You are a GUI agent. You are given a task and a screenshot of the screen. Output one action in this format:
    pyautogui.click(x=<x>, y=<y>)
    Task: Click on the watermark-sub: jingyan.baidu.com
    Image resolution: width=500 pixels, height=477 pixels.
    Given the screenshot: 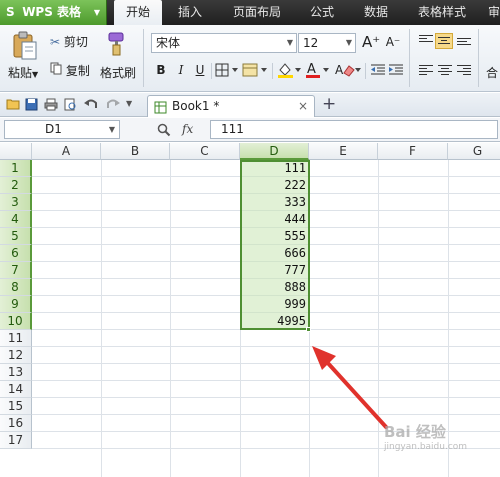 What is the action you would take?
    pyautogui.click(x=426, y=447)
    